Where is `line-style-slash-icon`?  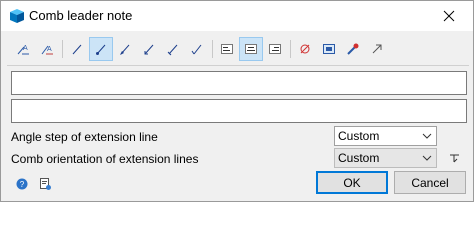 line-style-slash-icon is located at coordinates (172, 50).